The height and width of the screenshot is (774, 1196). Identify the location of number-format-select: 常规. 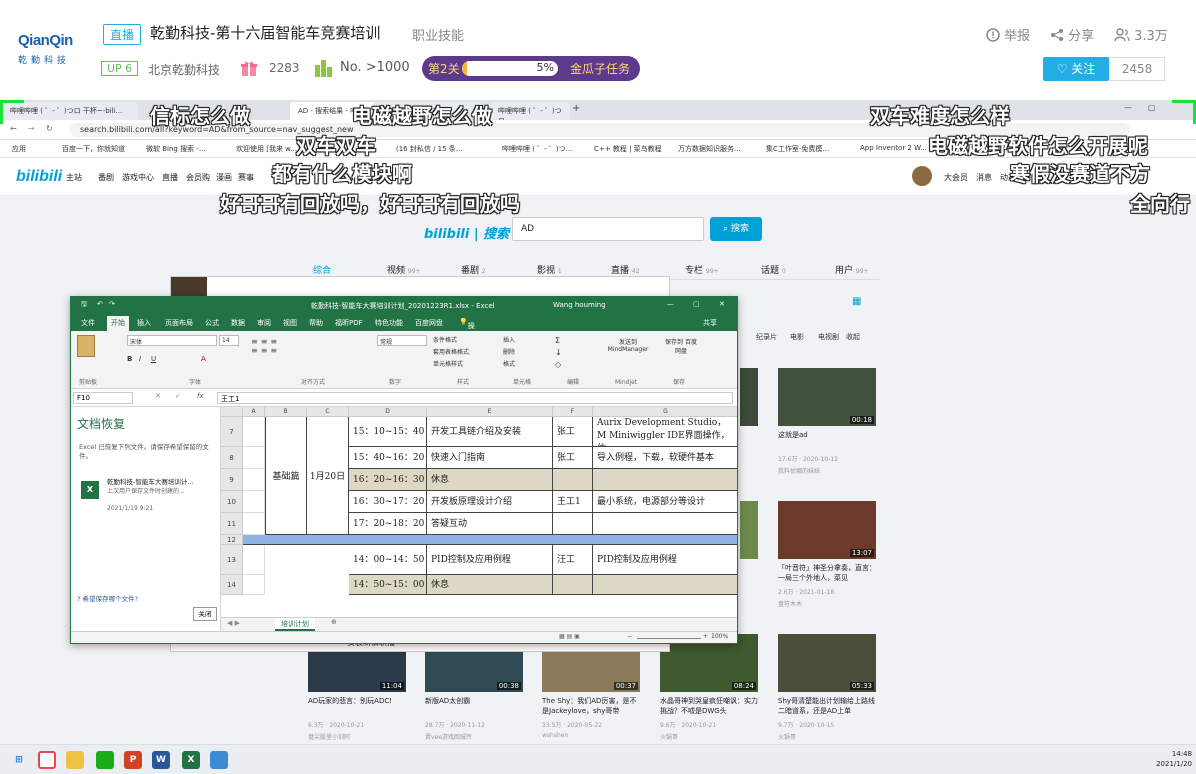
(402, 340).